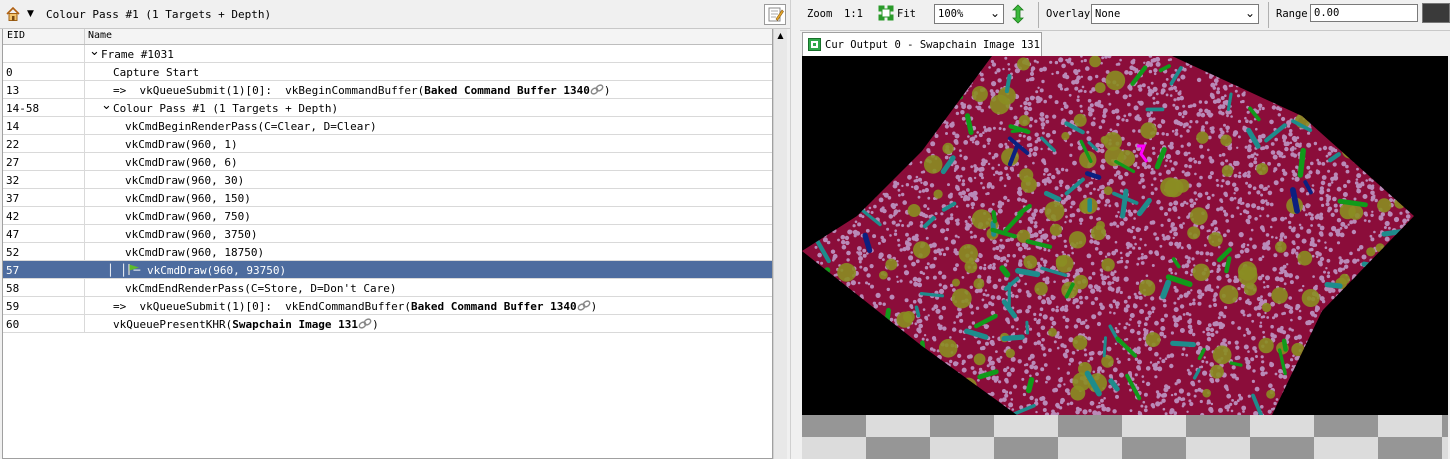 The height and width of the screenshot is (459, 1450). I want to click on event-name: Capture Start, so click(156, 72).